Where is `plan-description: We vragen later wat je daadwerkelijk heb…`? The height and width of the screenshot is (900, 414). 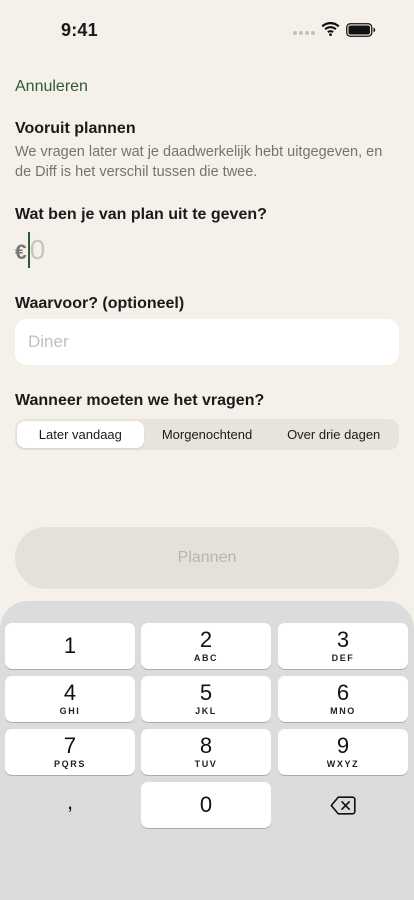
plan-description: We vragen later wat je daadwerkelijk heb… is located at coordinates (199, 162).